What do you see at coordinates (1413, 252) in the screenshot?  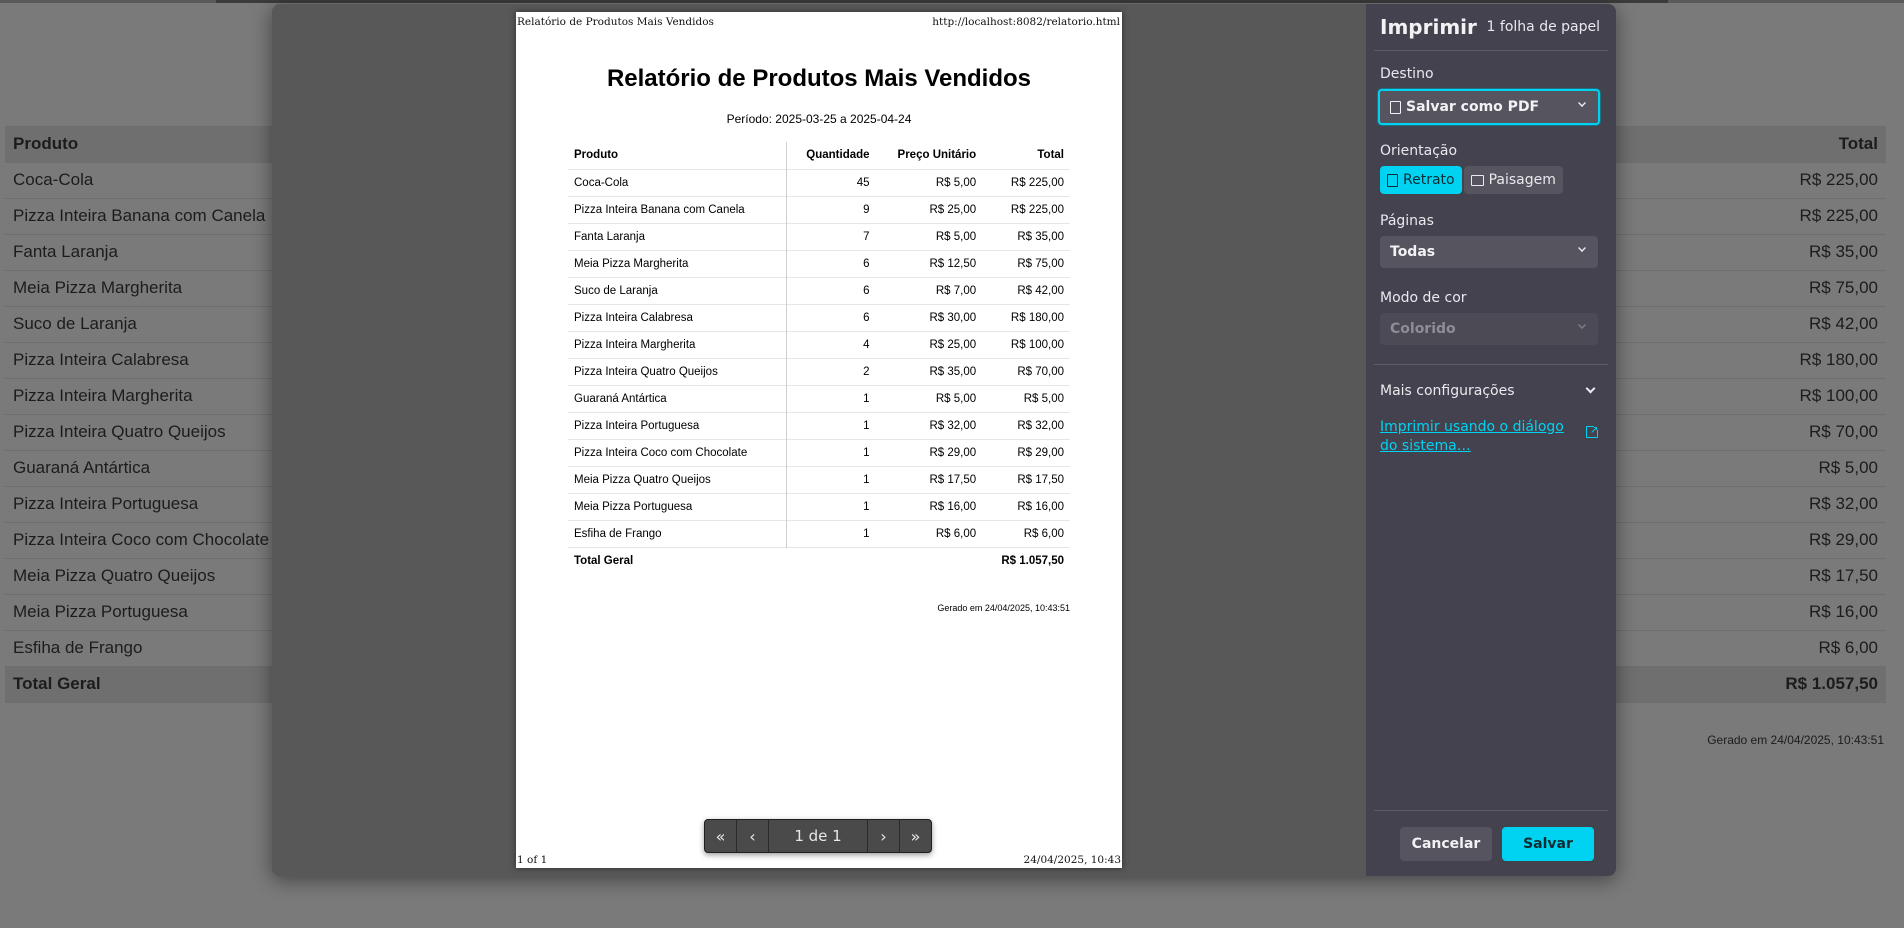 I see `pages-value: Todas` at bounding box center [1413, 252].